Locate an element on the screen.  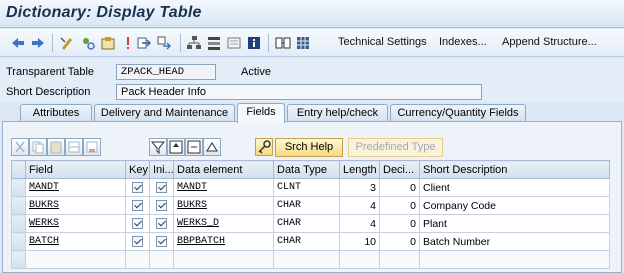
table-row: BATCH BBPBATCH CHAR 10 0 Batch Number is located at coordinates (310, 241).